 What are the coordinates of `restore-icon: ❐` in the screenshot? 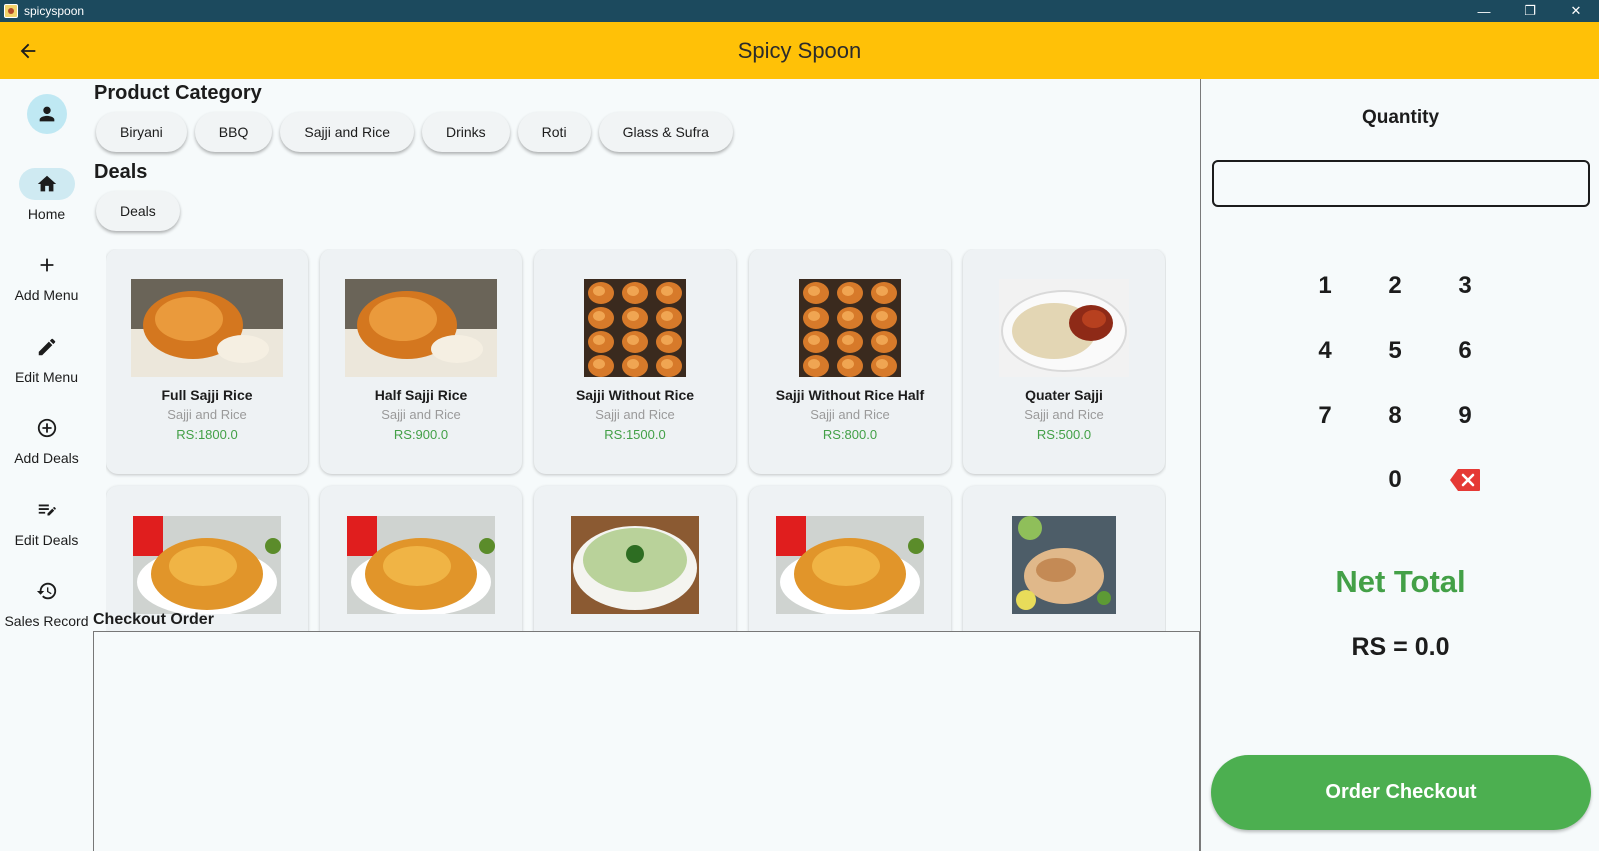 It's located at (1530, 11).